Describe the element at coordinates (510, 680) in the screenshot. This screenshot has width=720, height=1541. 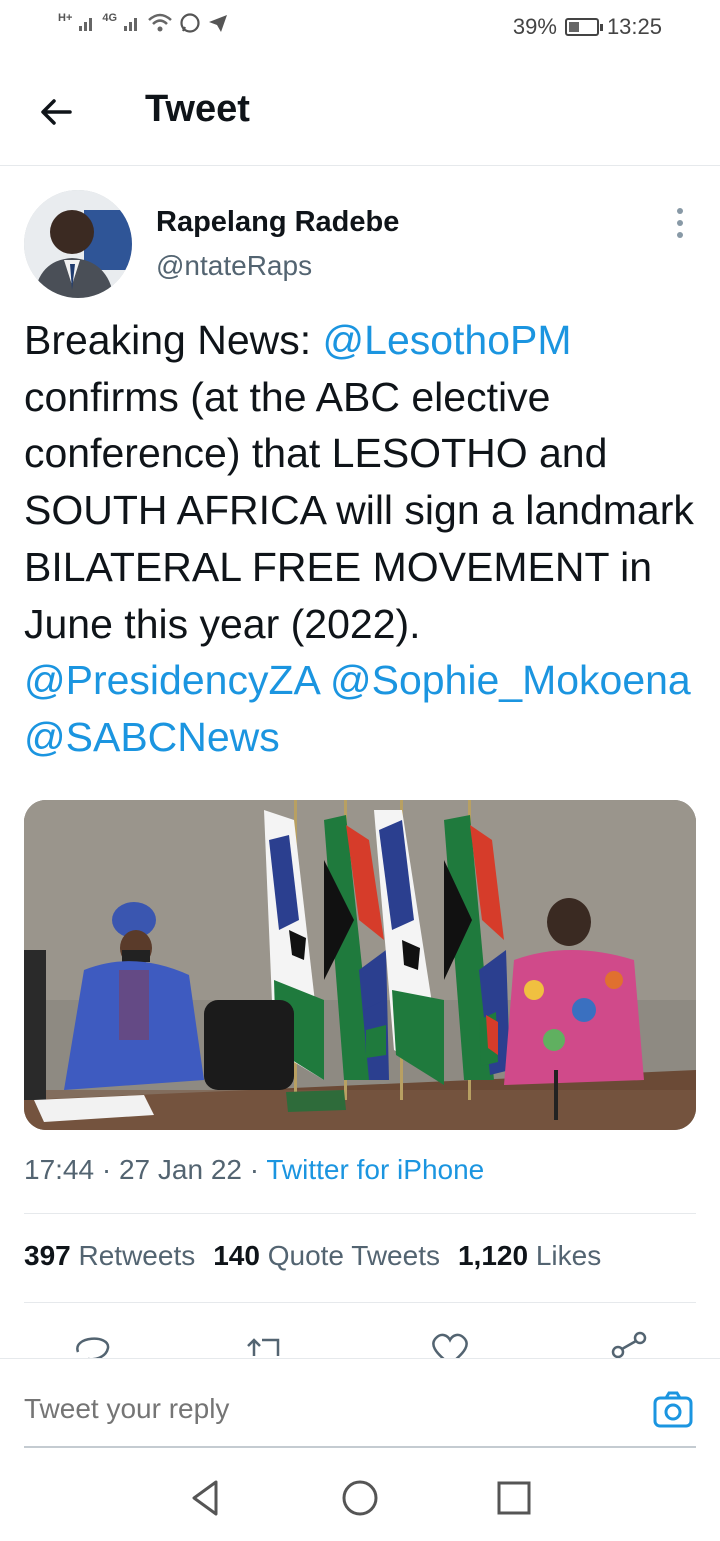
I see `mention-link: @Sophie_Mokoena` at that location.